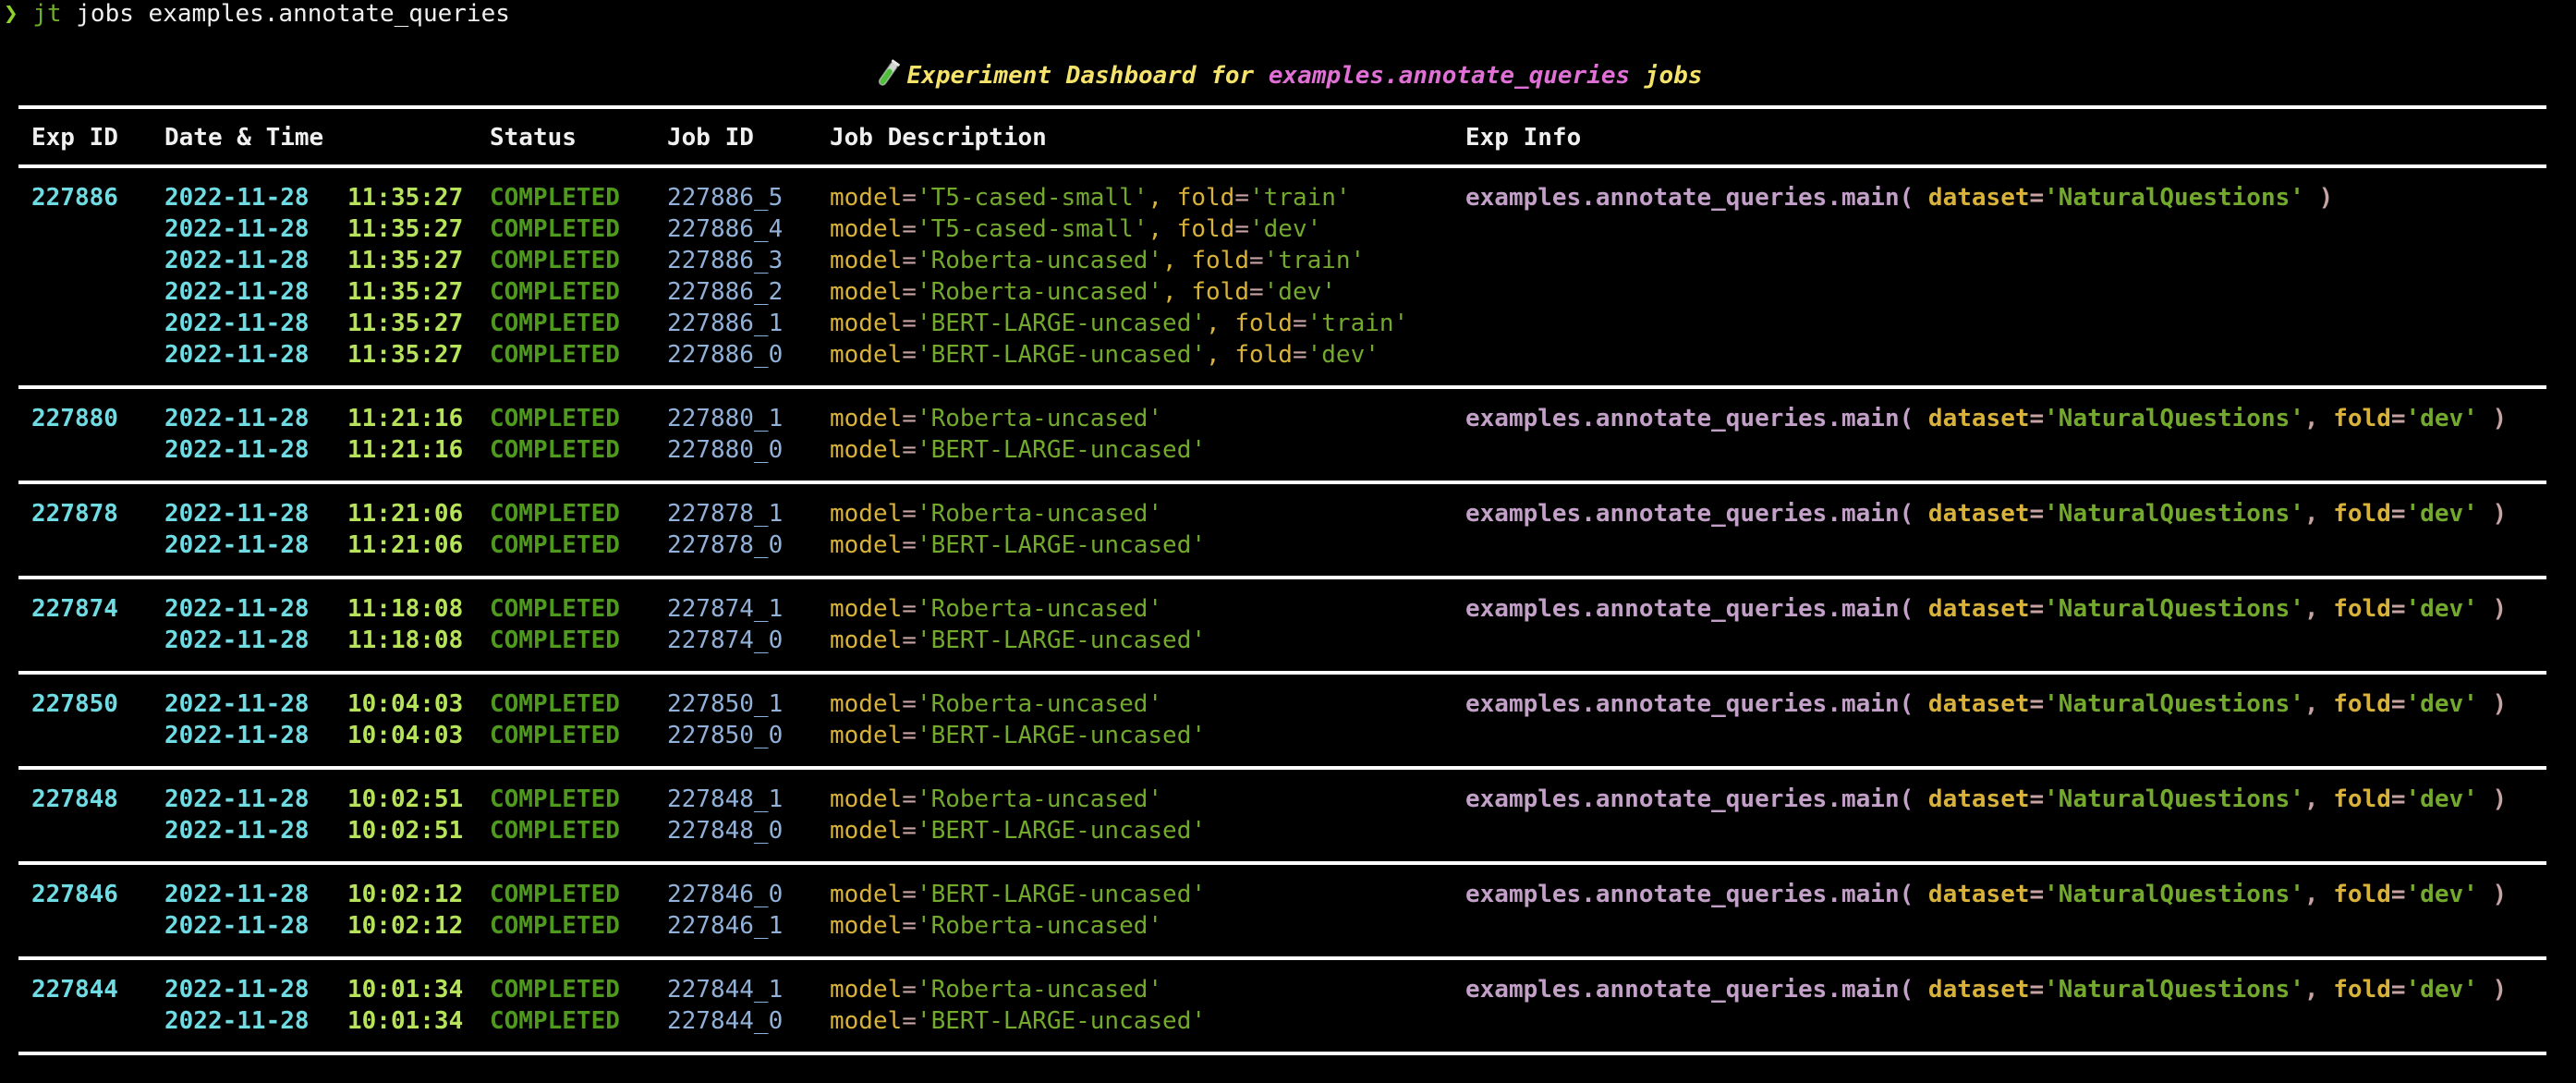 This screenshot has width=2576, height=1083. Describe the element at coordinates (405, 1021) in the screenshot. I see `job-time: 10:01:34` at that location.